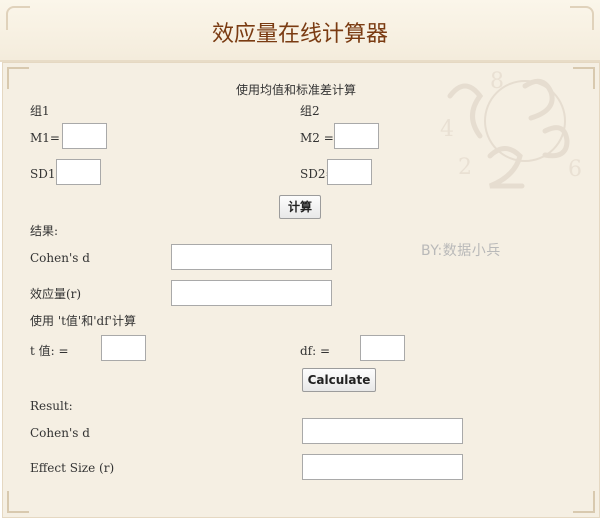 This screenshot has width=600, height=518. I want to click on cohens-d-label: Cohen's d, so click(60, 258).